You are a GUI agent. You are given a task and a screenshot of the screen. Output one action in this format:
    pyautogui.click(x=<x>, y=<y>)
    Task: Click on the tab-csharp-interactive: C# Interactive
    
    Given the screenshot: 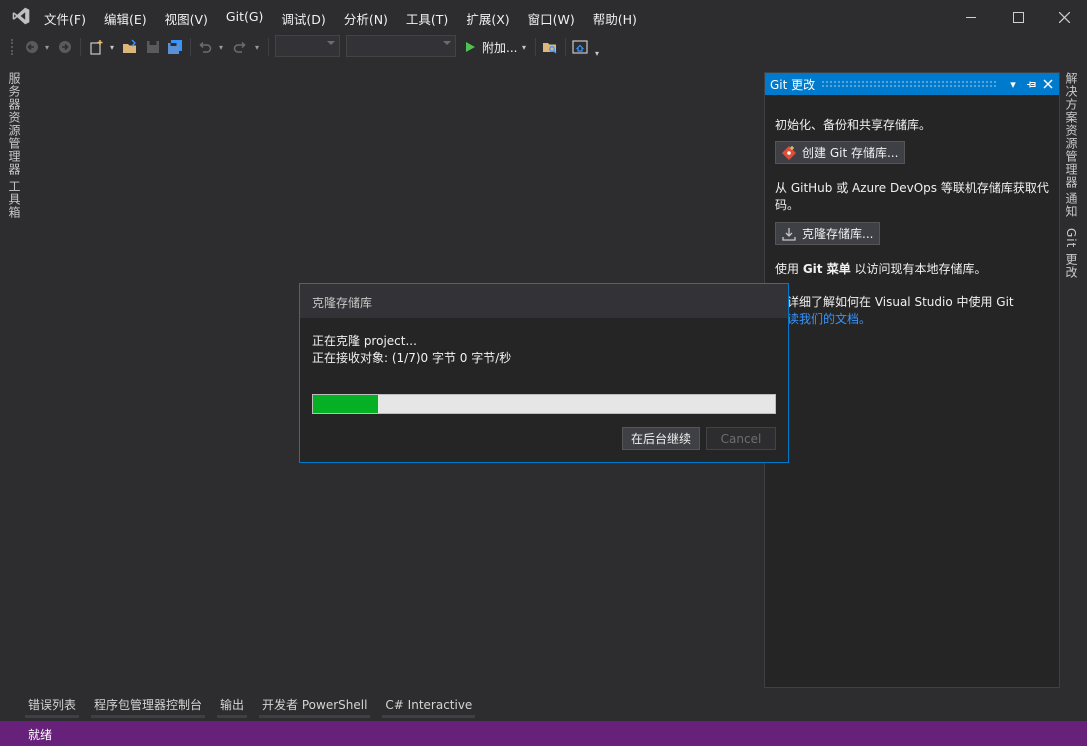 What is the action you would take?
    pyautogui.click(x=429, y=706)
    